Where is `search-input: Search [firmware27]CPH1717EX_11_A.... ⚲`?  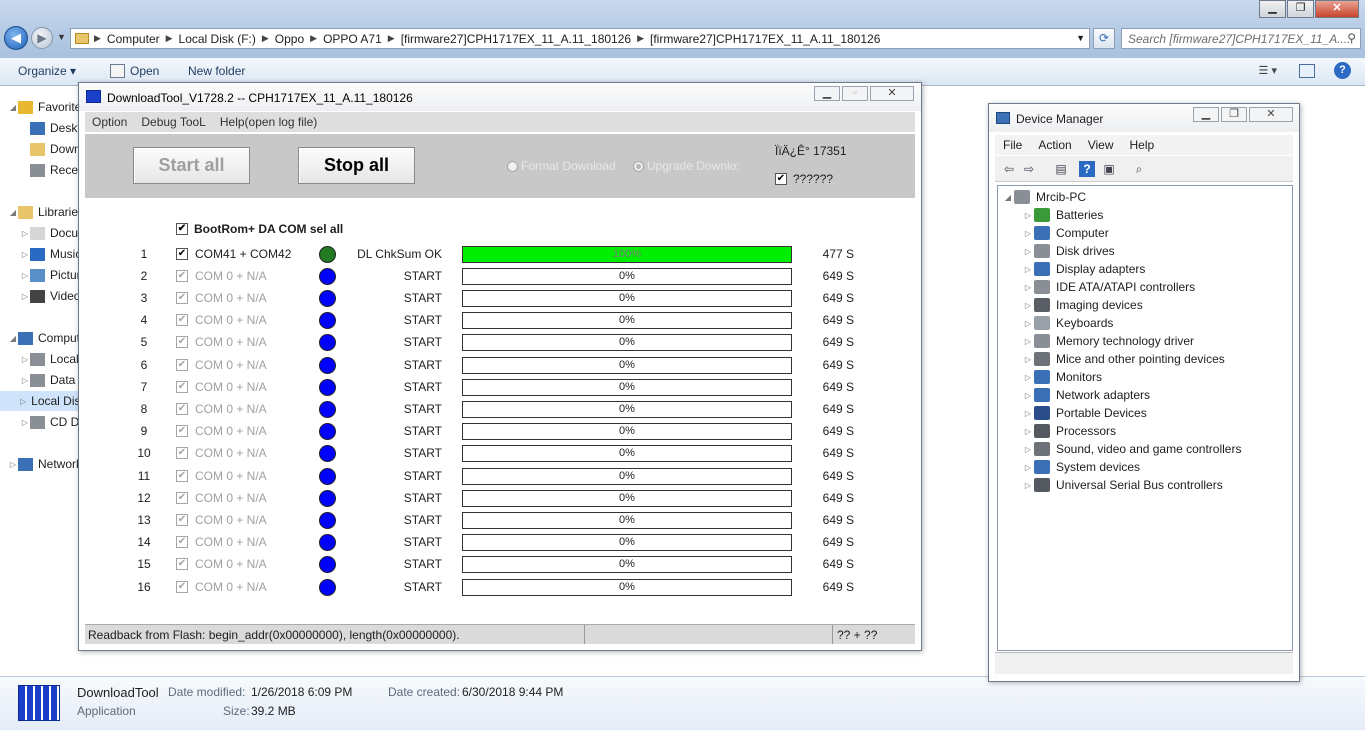
search-input: Search [firmware27]CPH1717EX_11_A.... ⚲ is located at coordinates (1241, 38).